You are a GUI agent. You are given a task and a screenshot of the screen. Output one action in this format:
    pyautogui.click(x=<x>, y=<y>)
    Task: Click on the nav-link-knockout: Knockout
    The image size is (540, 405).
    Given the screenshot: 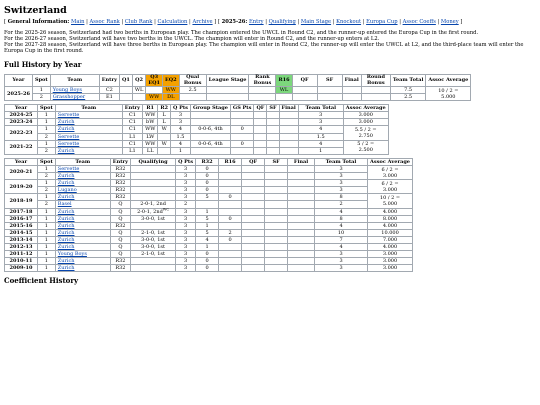 What is the action you would take?
    pyautogui.click(x=348, y=22)
    